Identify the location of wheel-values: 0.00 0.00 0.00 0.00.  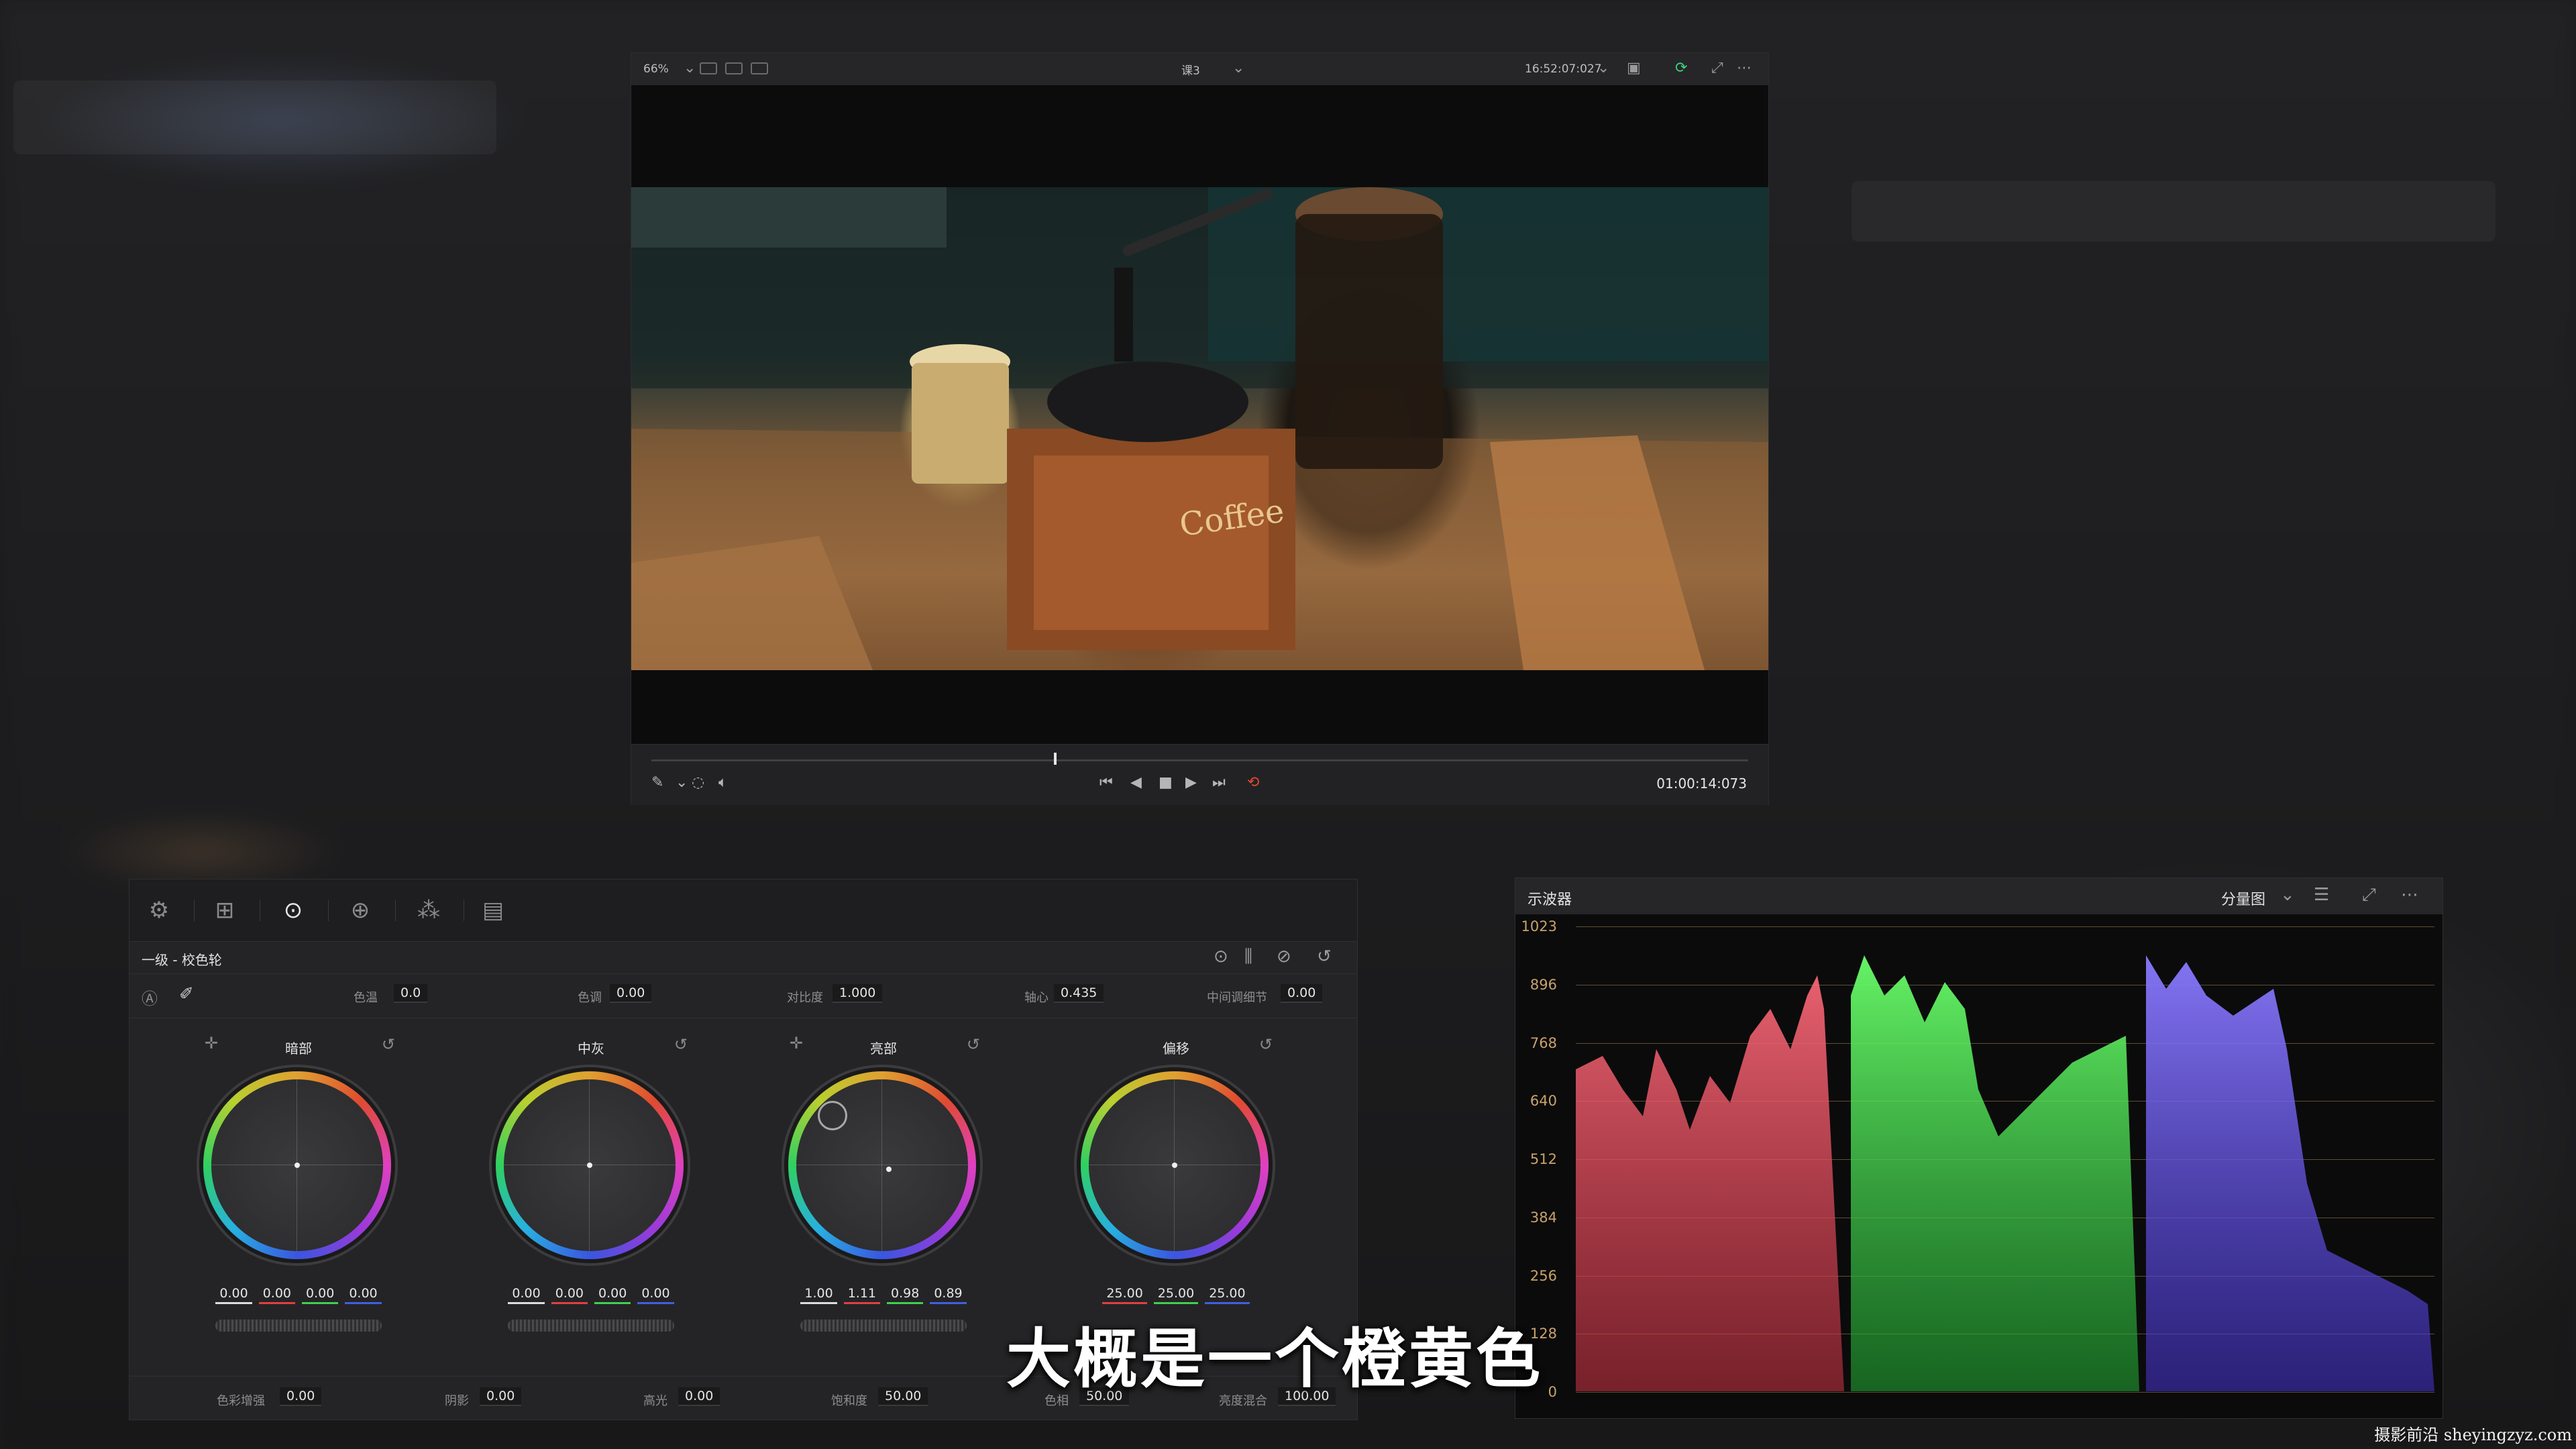
(298, 1294).